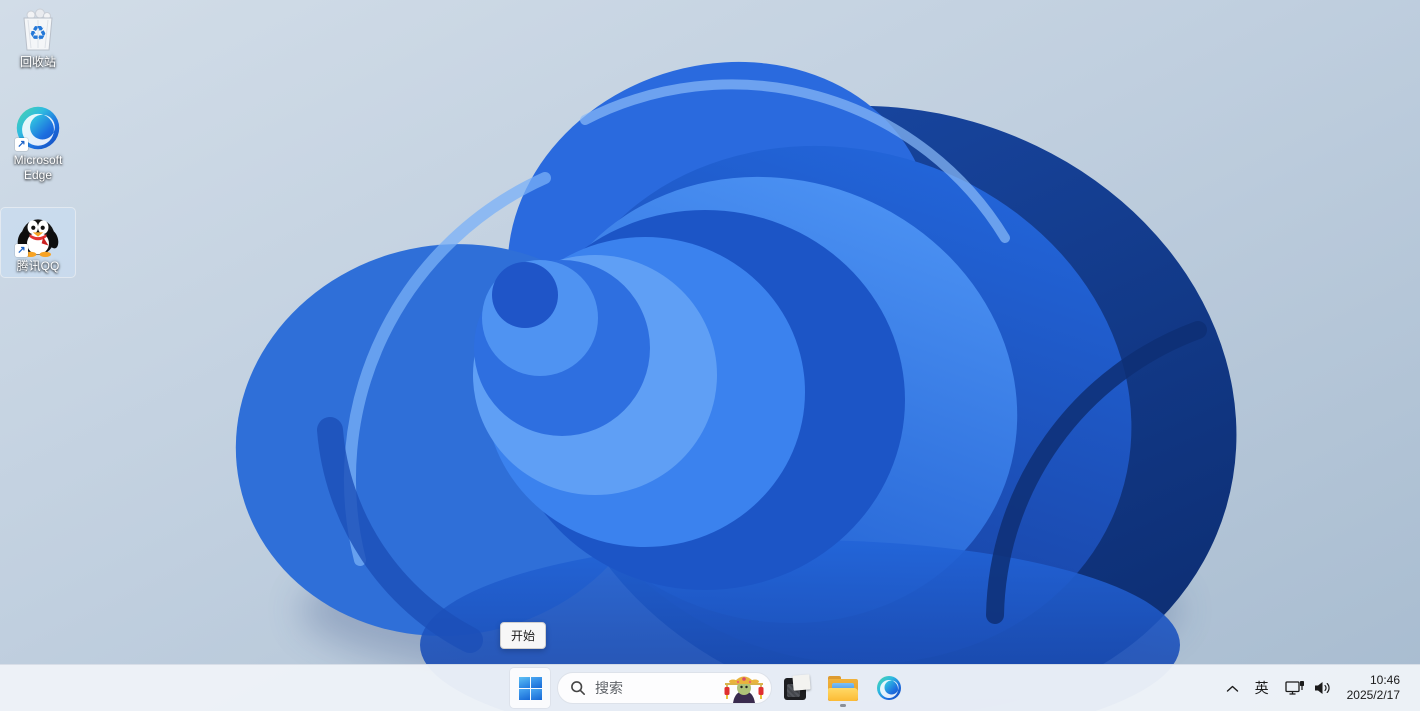  I want to click on running-indicator, so click(843, 705).